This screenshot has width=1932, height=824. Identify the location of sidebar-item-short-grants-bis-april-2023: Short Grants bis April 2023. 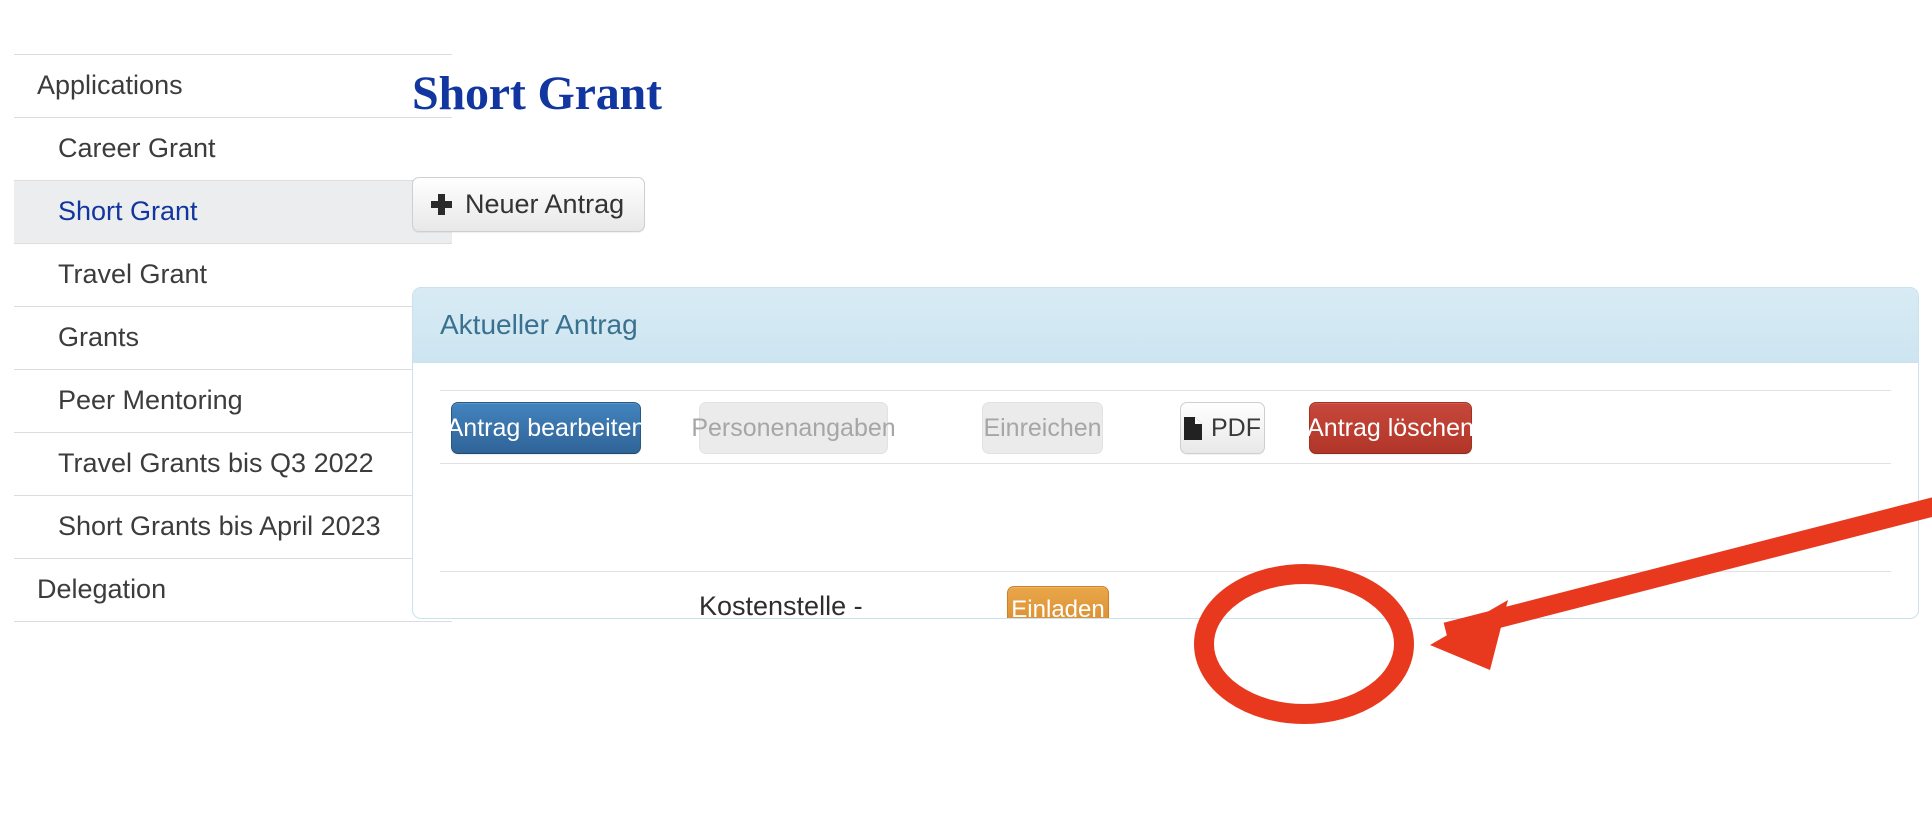
(233, 526).